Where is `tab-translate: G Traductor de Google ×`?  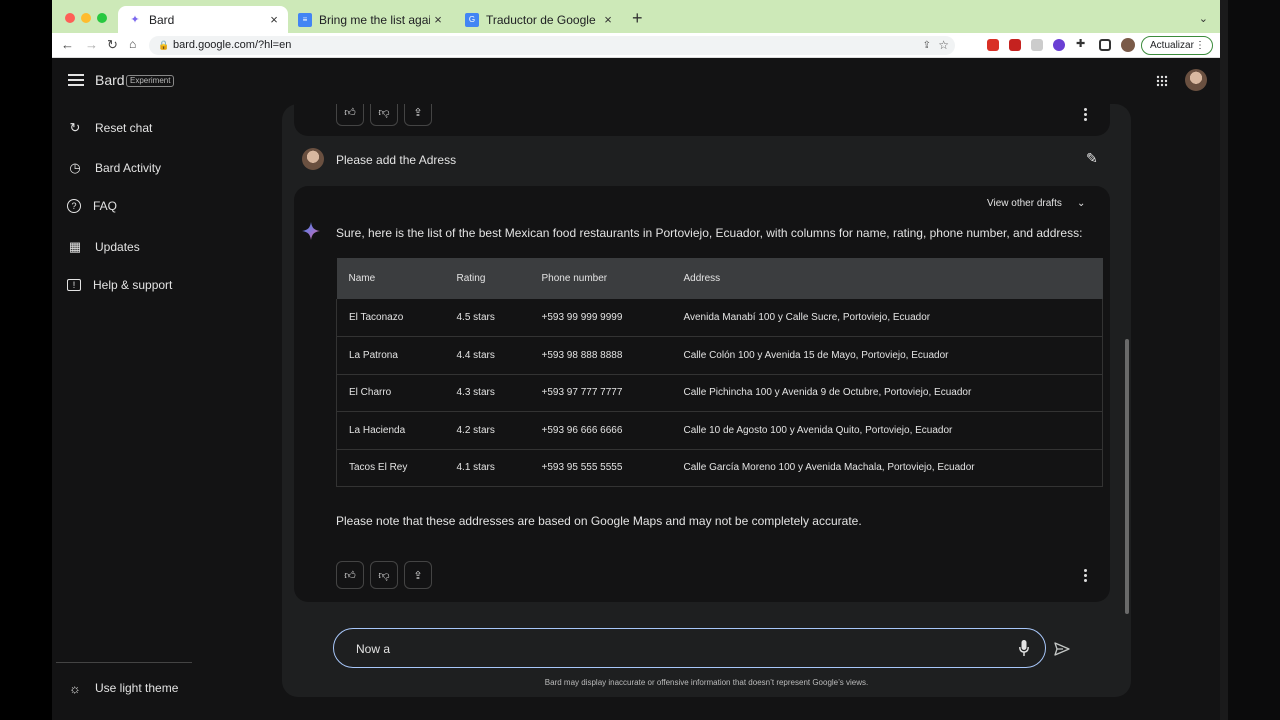
tab-translate: G Traductor de Google × is located at coordinates (538, 19).